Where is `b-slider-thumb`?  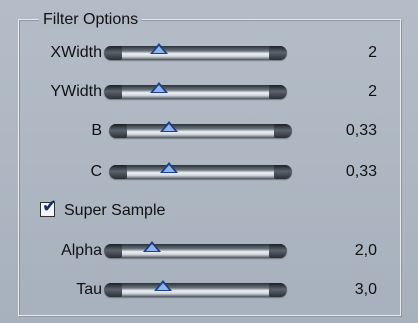
b-slider-thumb is located at coordinates (169, 126).